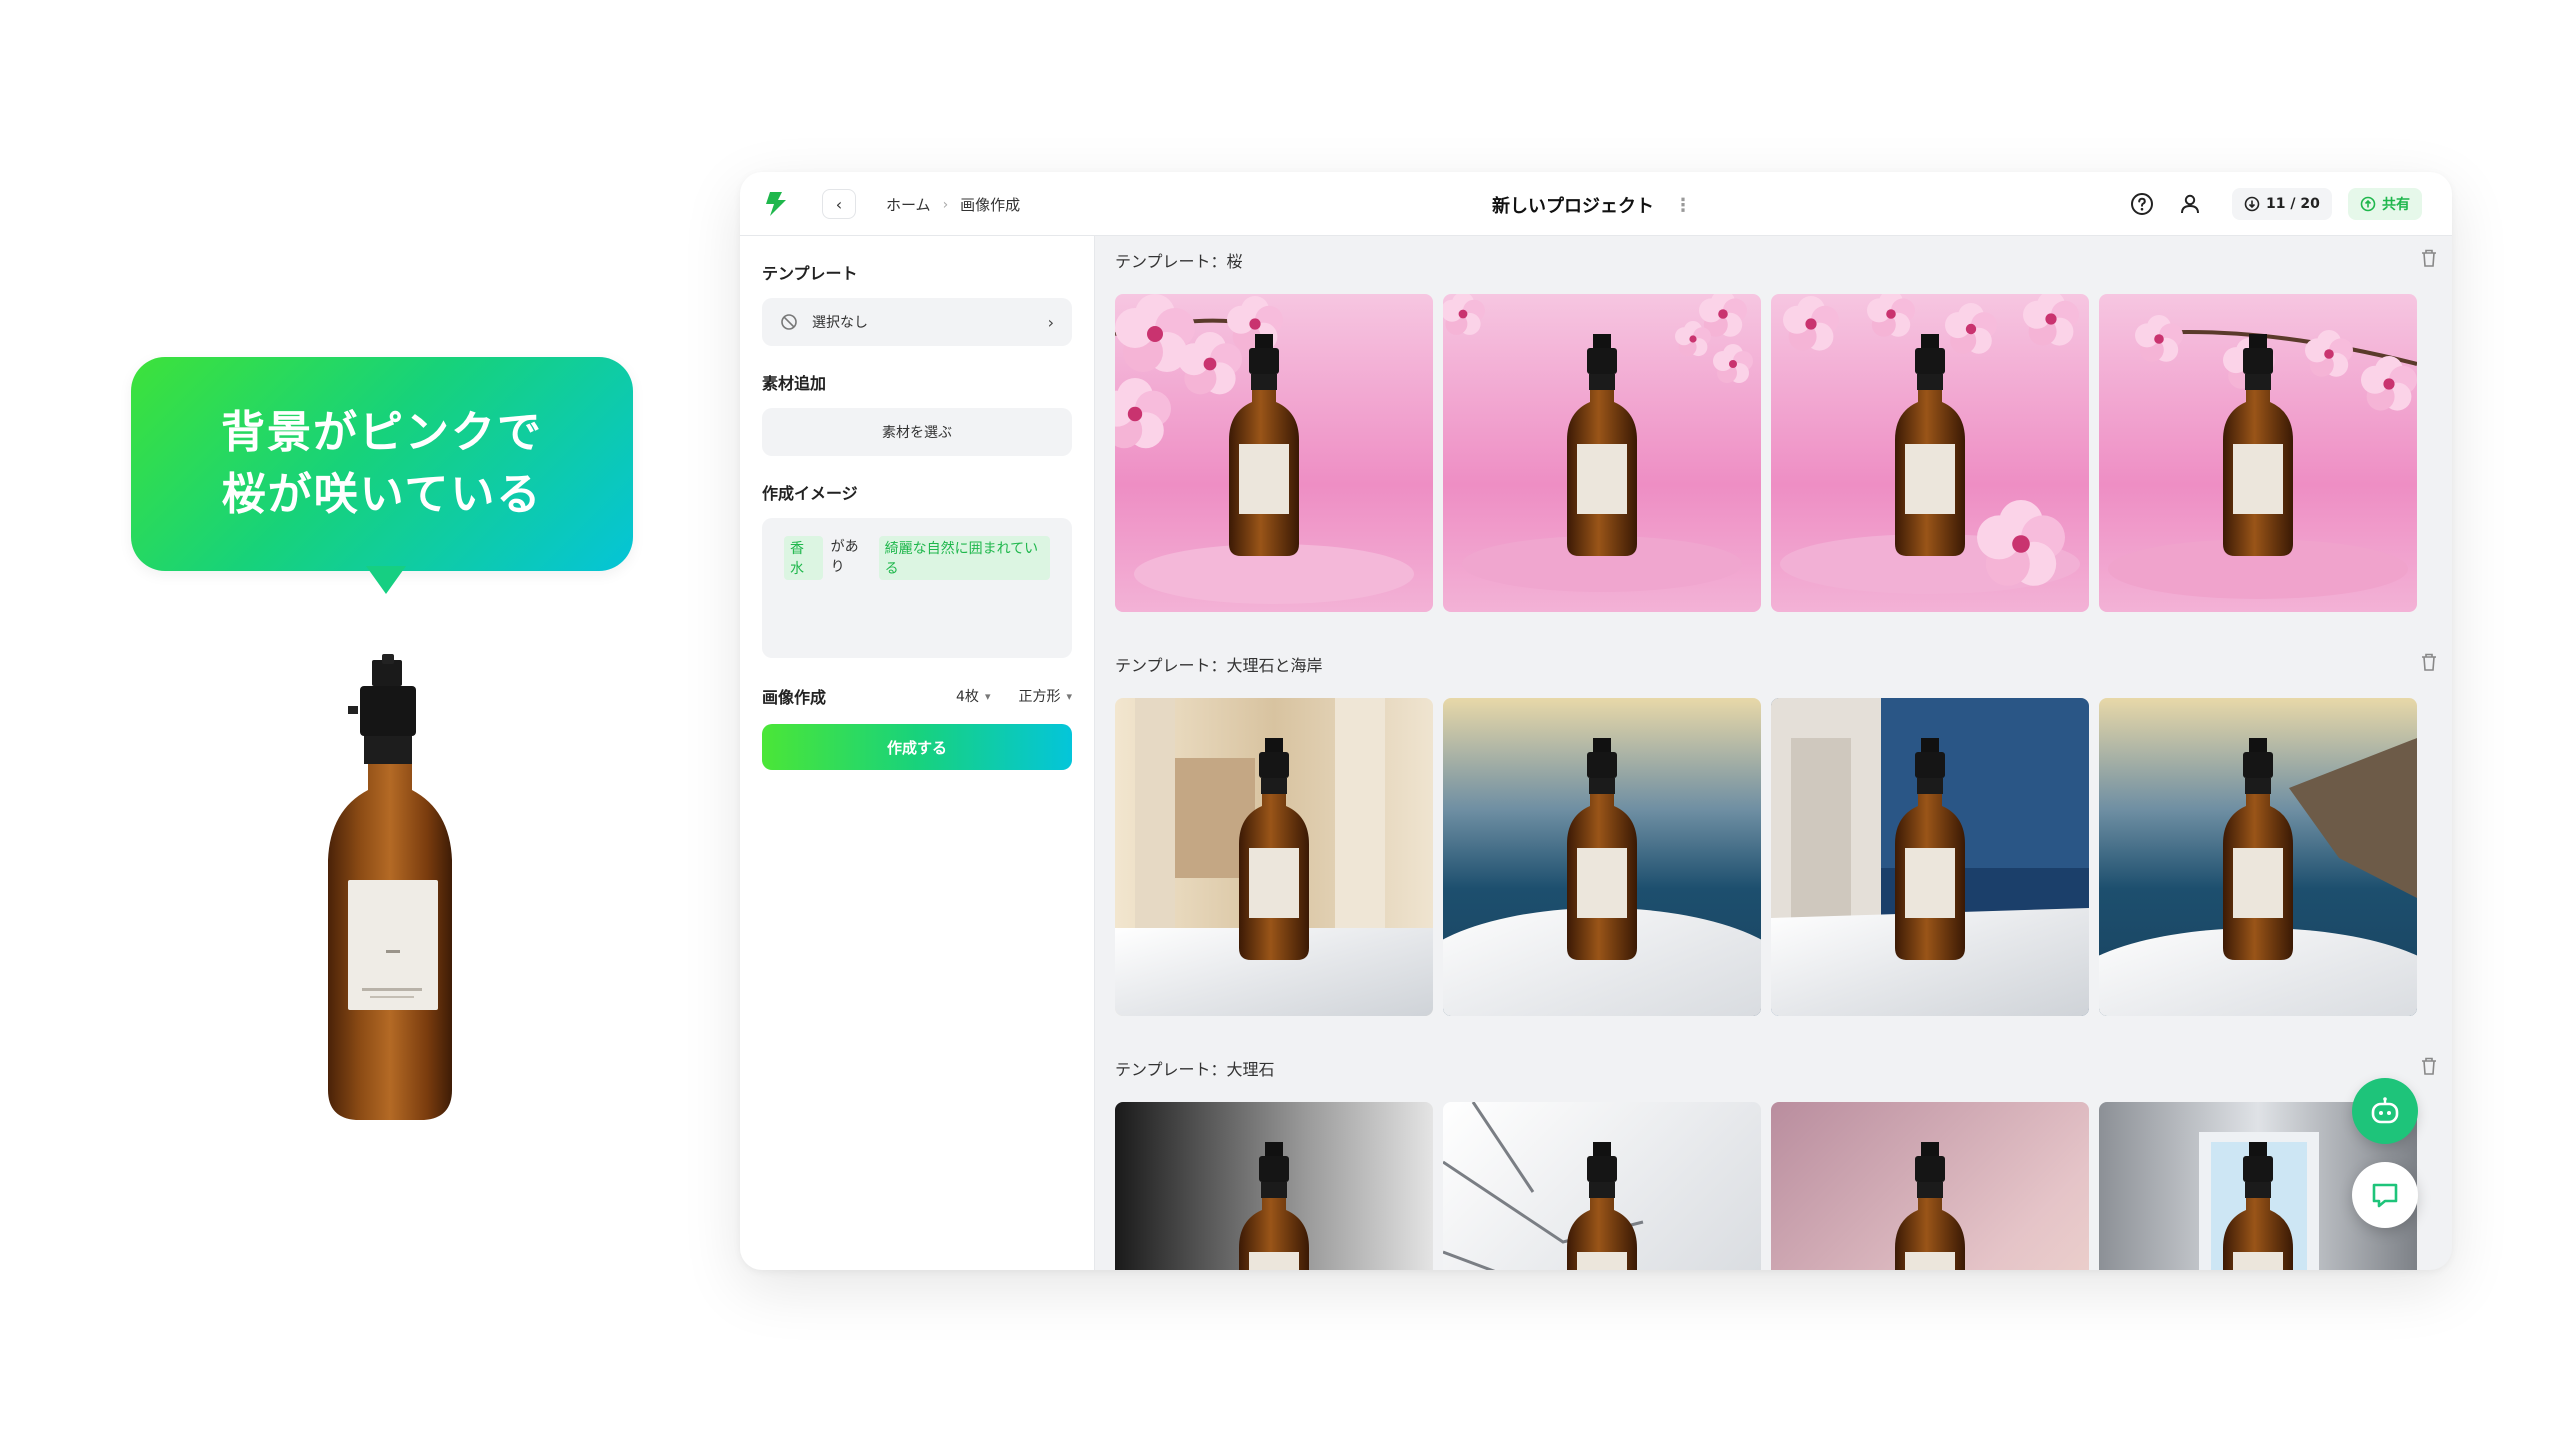 Image resolution: width=2560 pixels, height=1440 pixels. I want to click on chat-button, so click(2385, 1195).